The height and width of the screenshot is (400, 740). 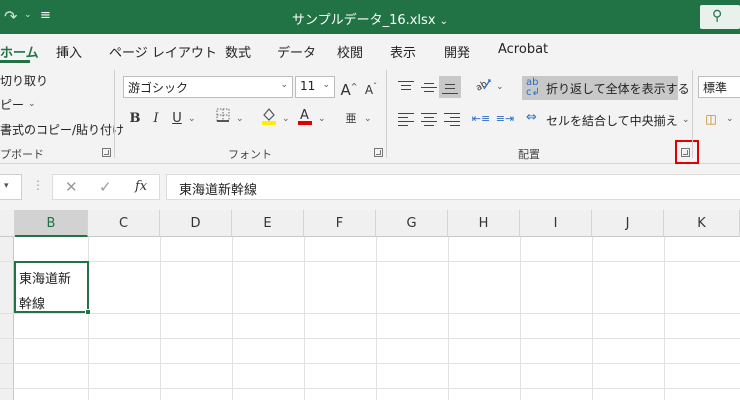 What do you see at coordinates (618, 89) in the screenshot?
I see `wrap-text-label: 折り返して全体を表示する` at bounding box center [618, 89].